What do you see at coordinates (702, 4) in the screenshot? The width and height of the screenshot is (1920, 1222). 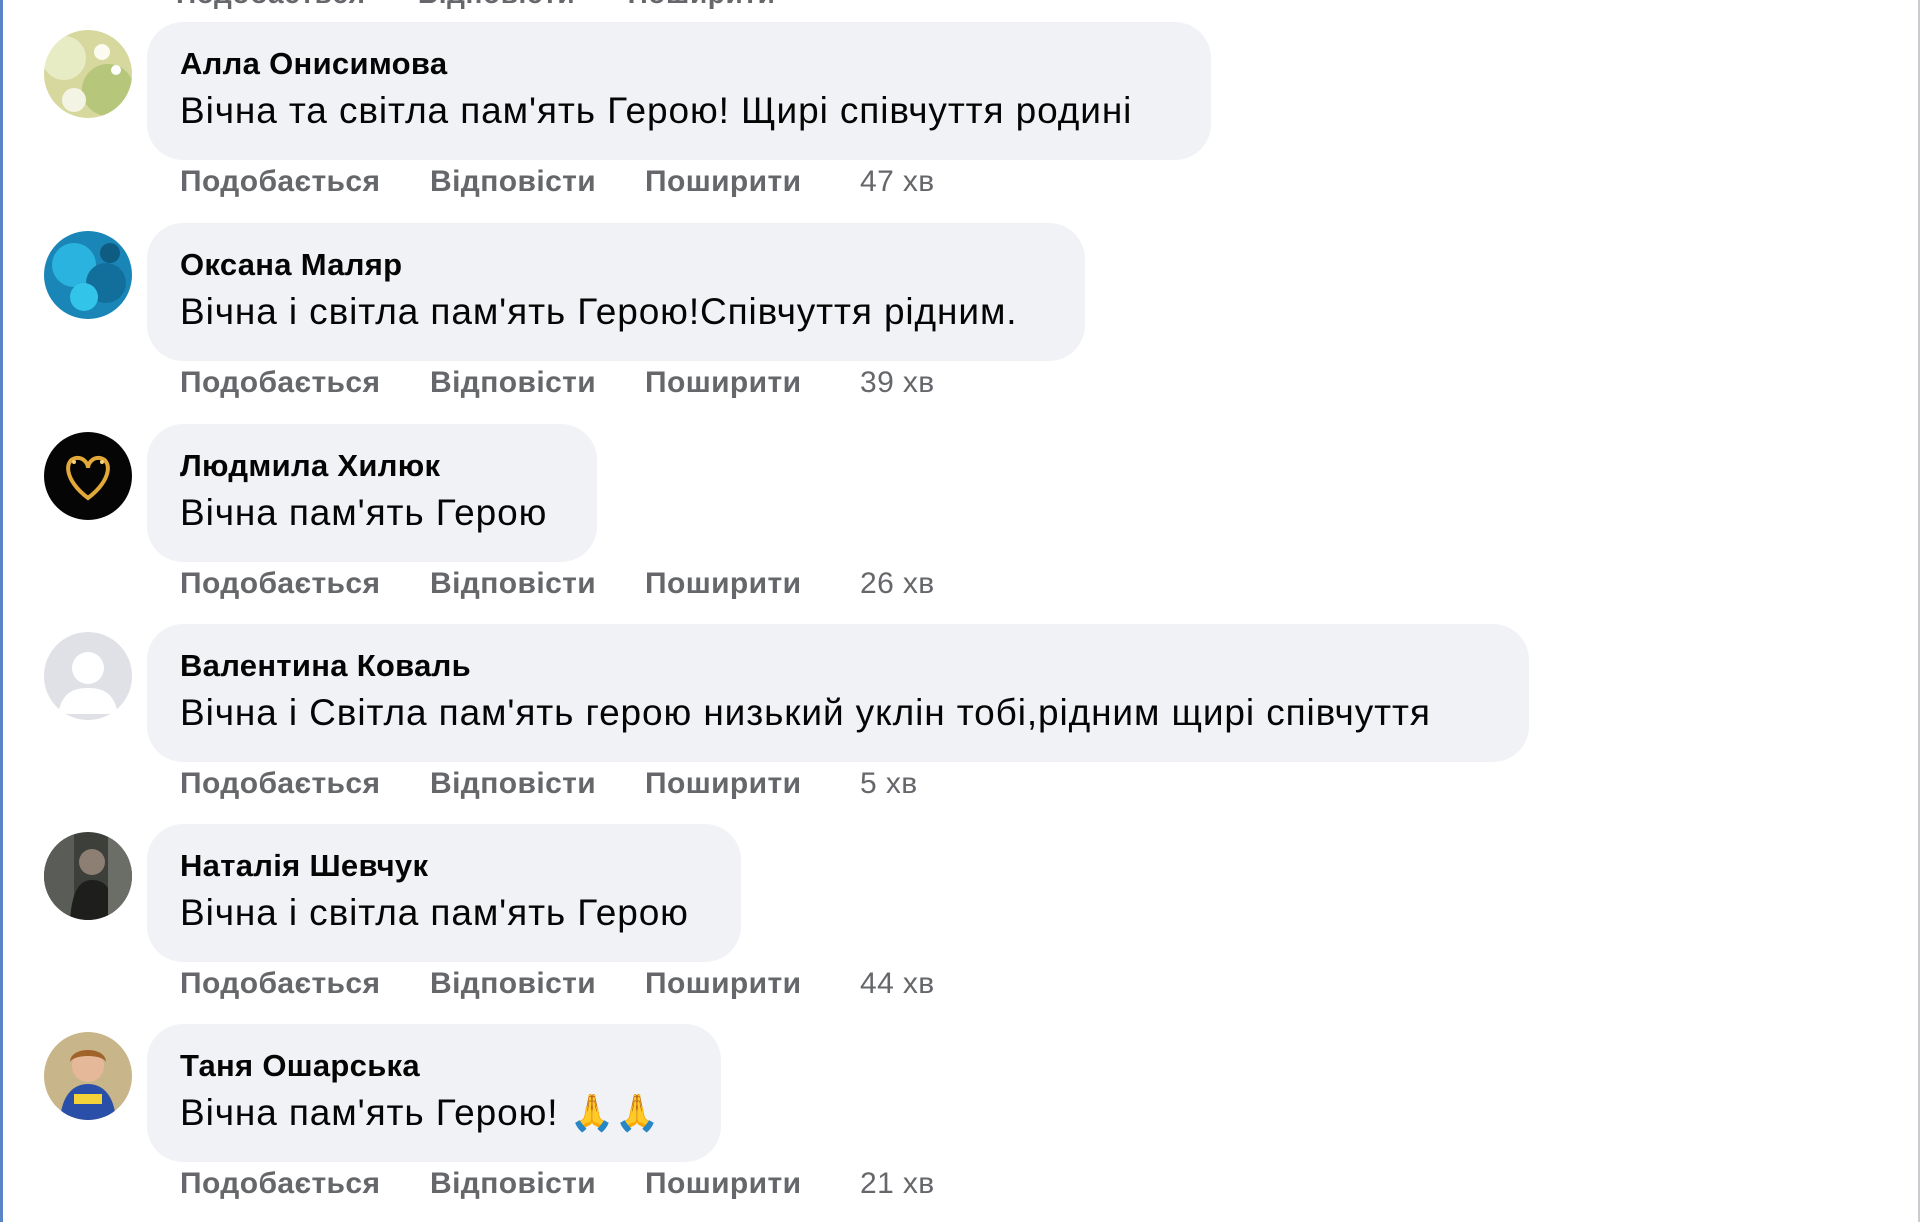 I see `previous-share-action: Поширити` at bounding box center [702, 4].